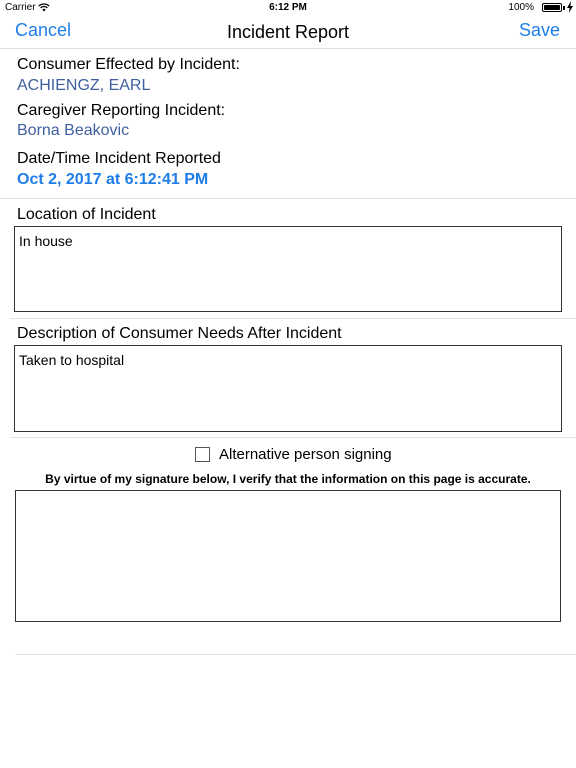  I want to click on charging-icon, so click(570, 8).